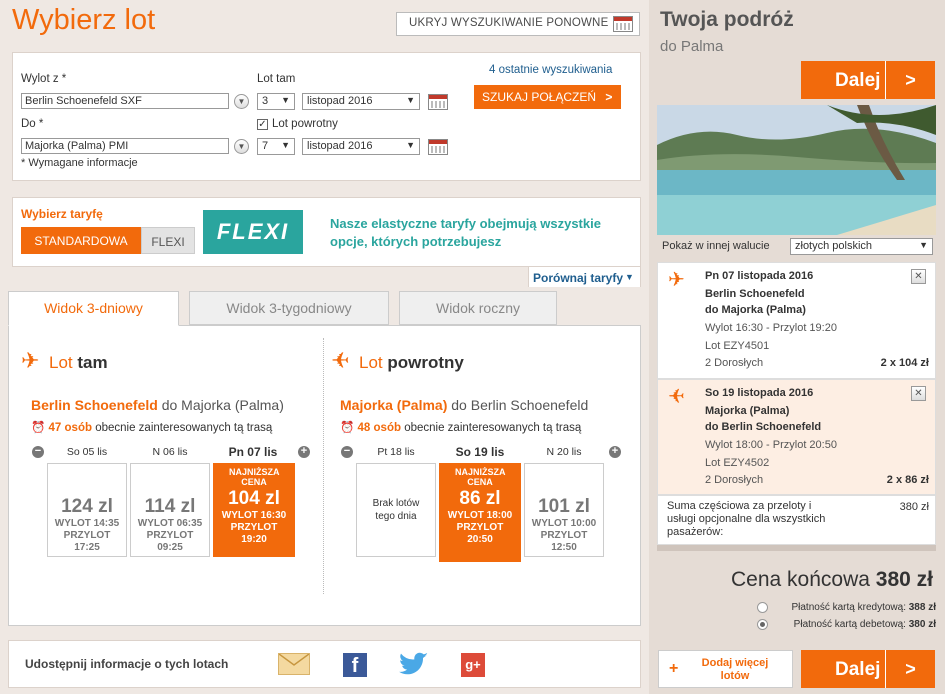 This screenshot has height=694, width=945. I want to click on outbound-fare-card: 114 zl WYLOT 06:35 PRZYLOT 09:25, so click(170, 510).